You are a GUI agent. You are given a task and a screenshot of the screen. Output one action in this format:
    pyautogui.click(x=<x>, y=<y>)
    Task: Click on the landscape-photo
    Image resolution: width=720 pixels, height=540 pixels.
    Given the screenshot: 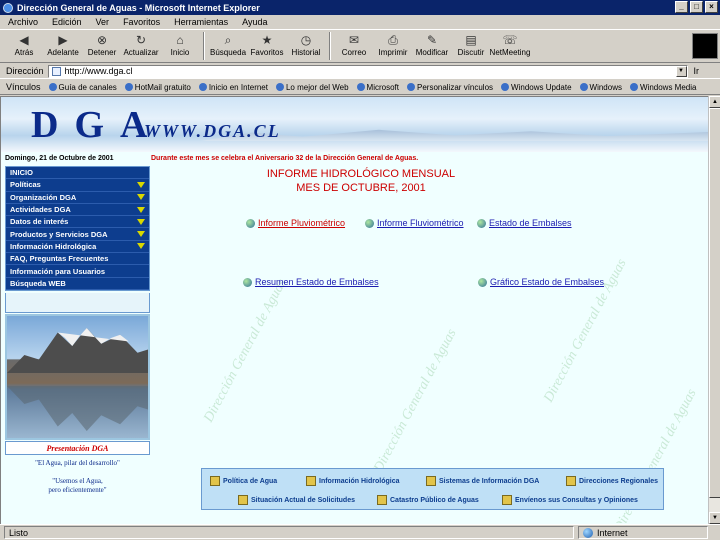 What is the action you would take?
    pyautogui.click(x=77, y=377)
    